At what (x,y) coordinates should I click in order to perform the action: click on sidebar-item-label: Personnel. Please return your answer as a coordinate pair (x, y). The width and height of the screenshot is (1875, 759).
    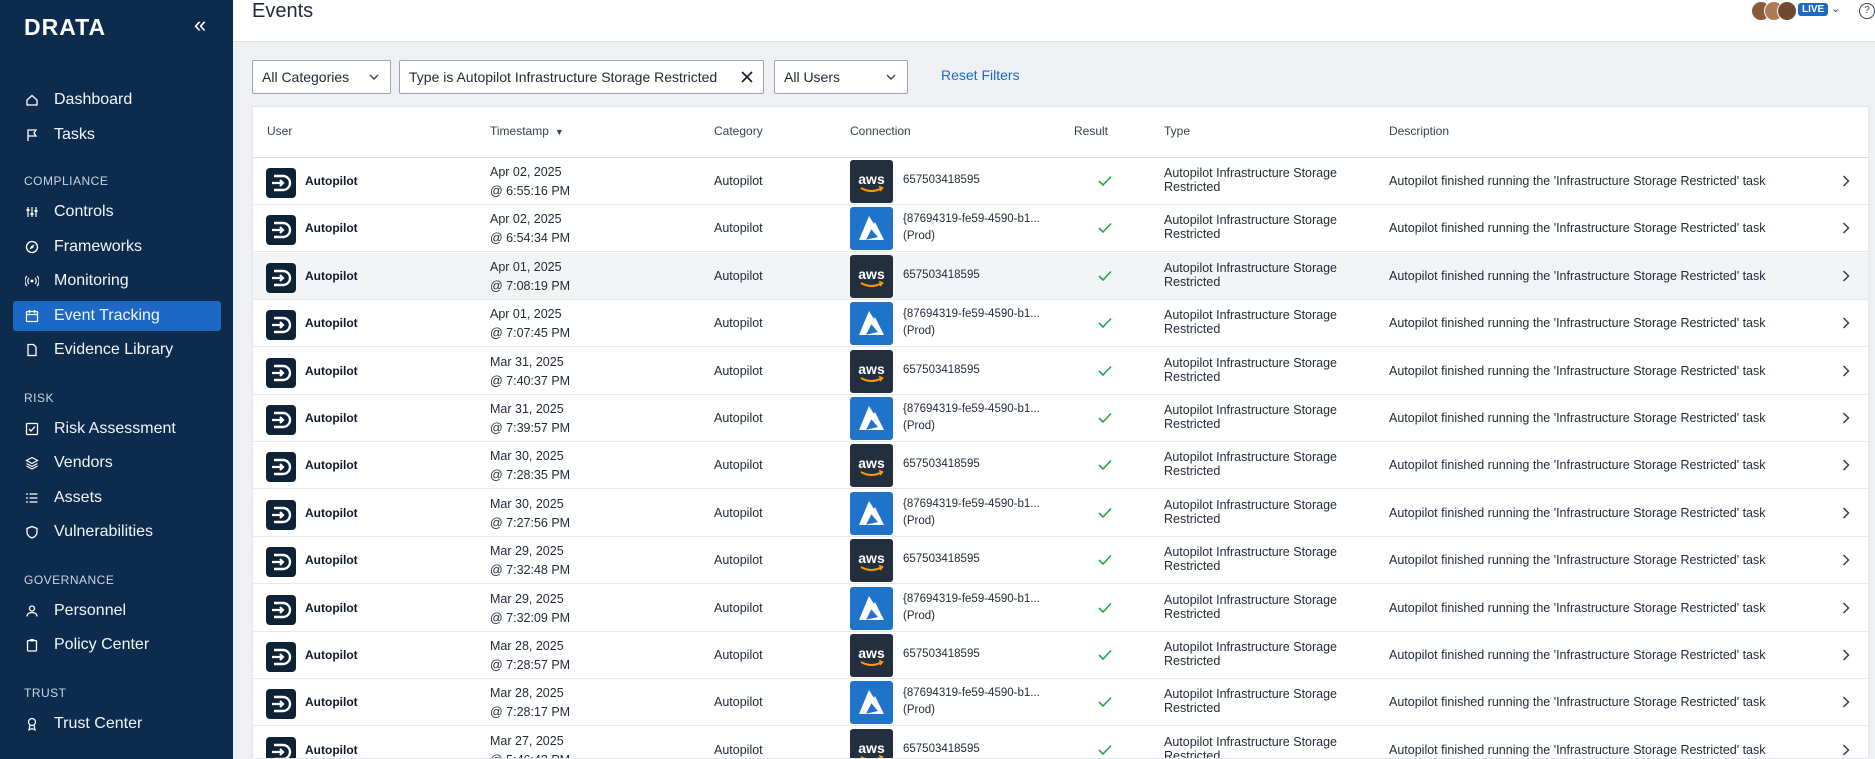
    Looking at the image, I should click on (90, 610).